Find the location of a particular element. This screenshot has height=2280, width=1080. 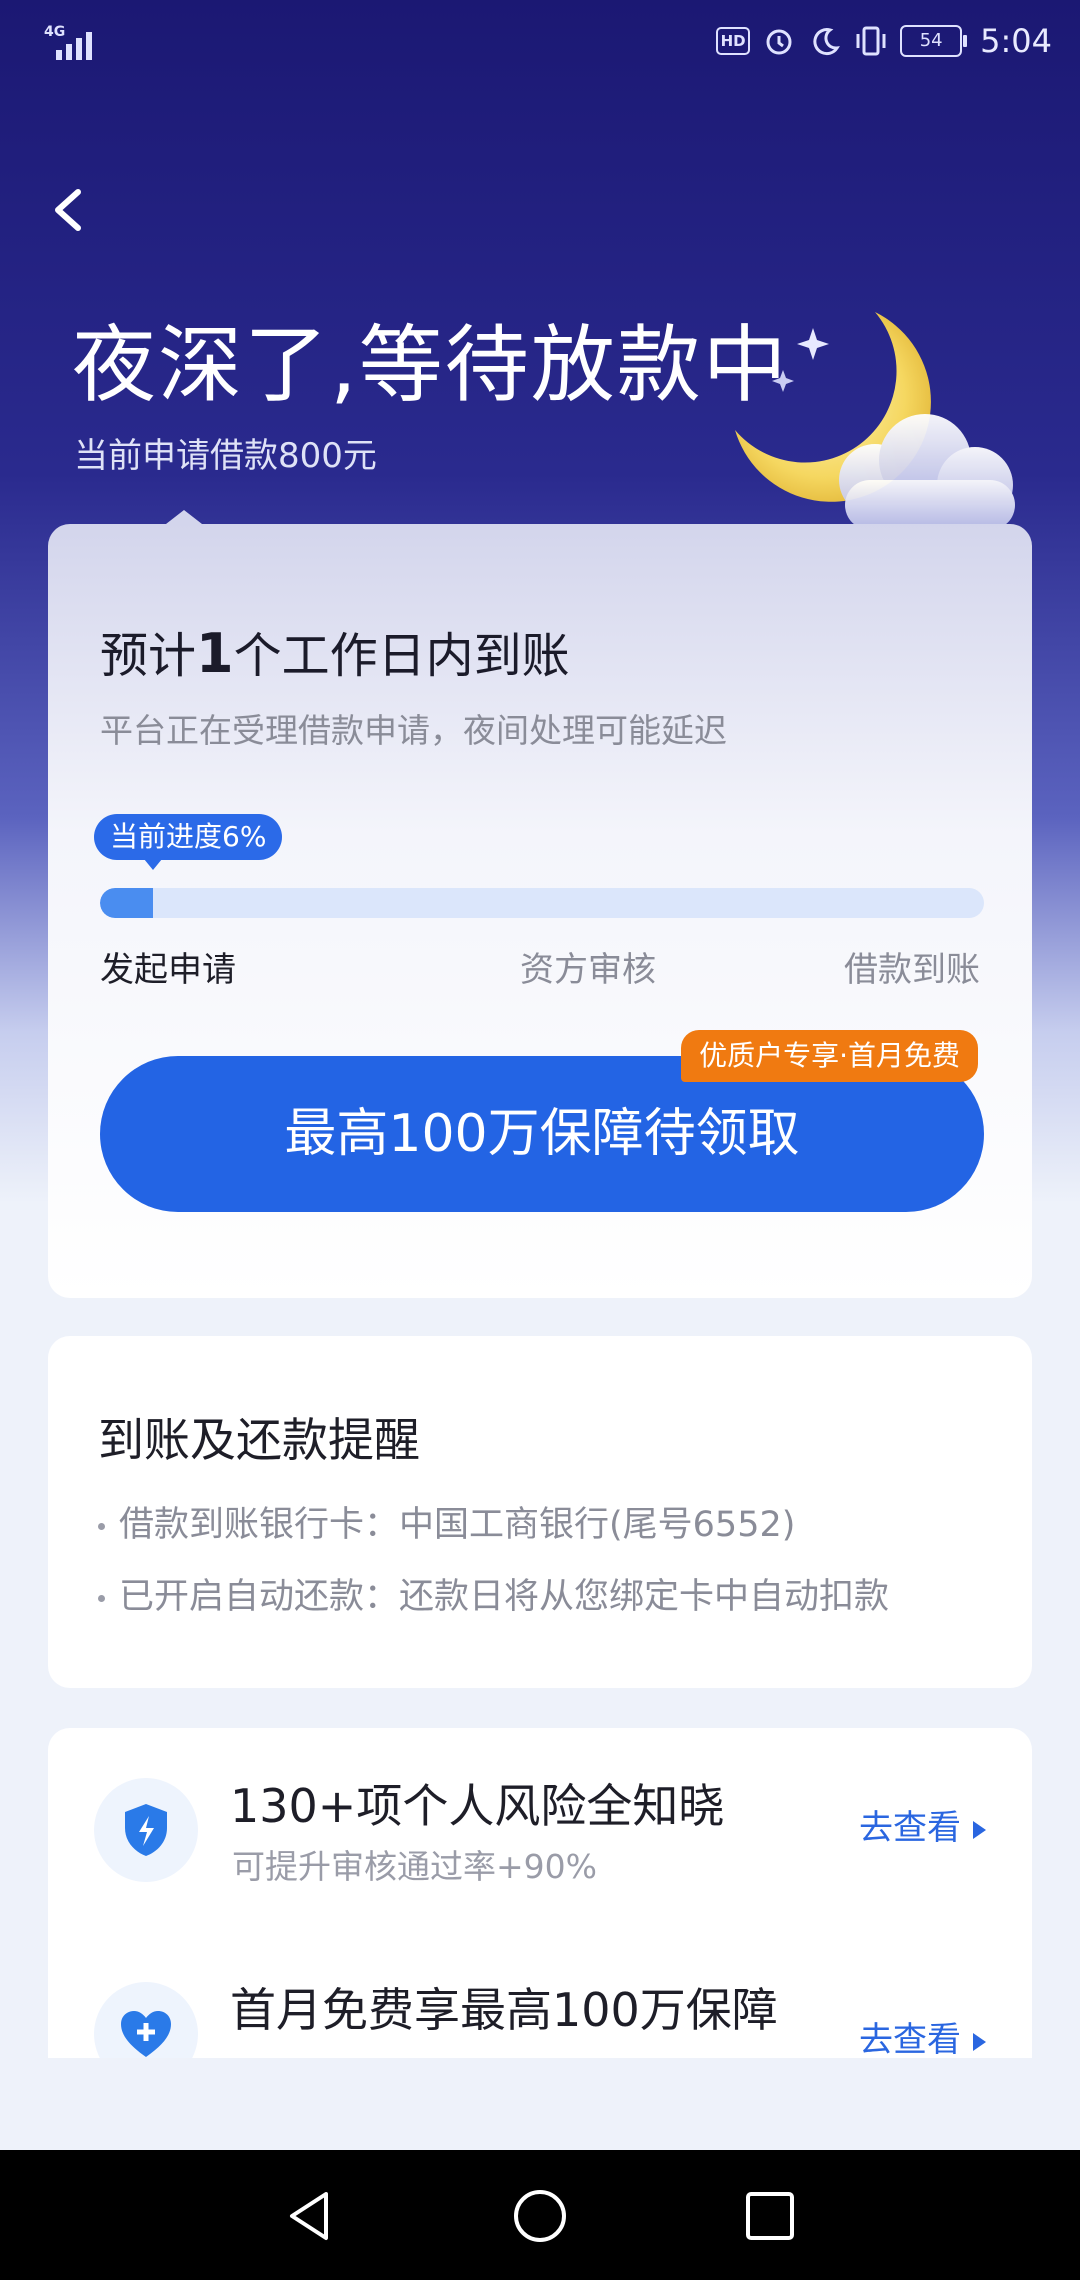

nav-recents-button is located at coordinates (770, 2216).